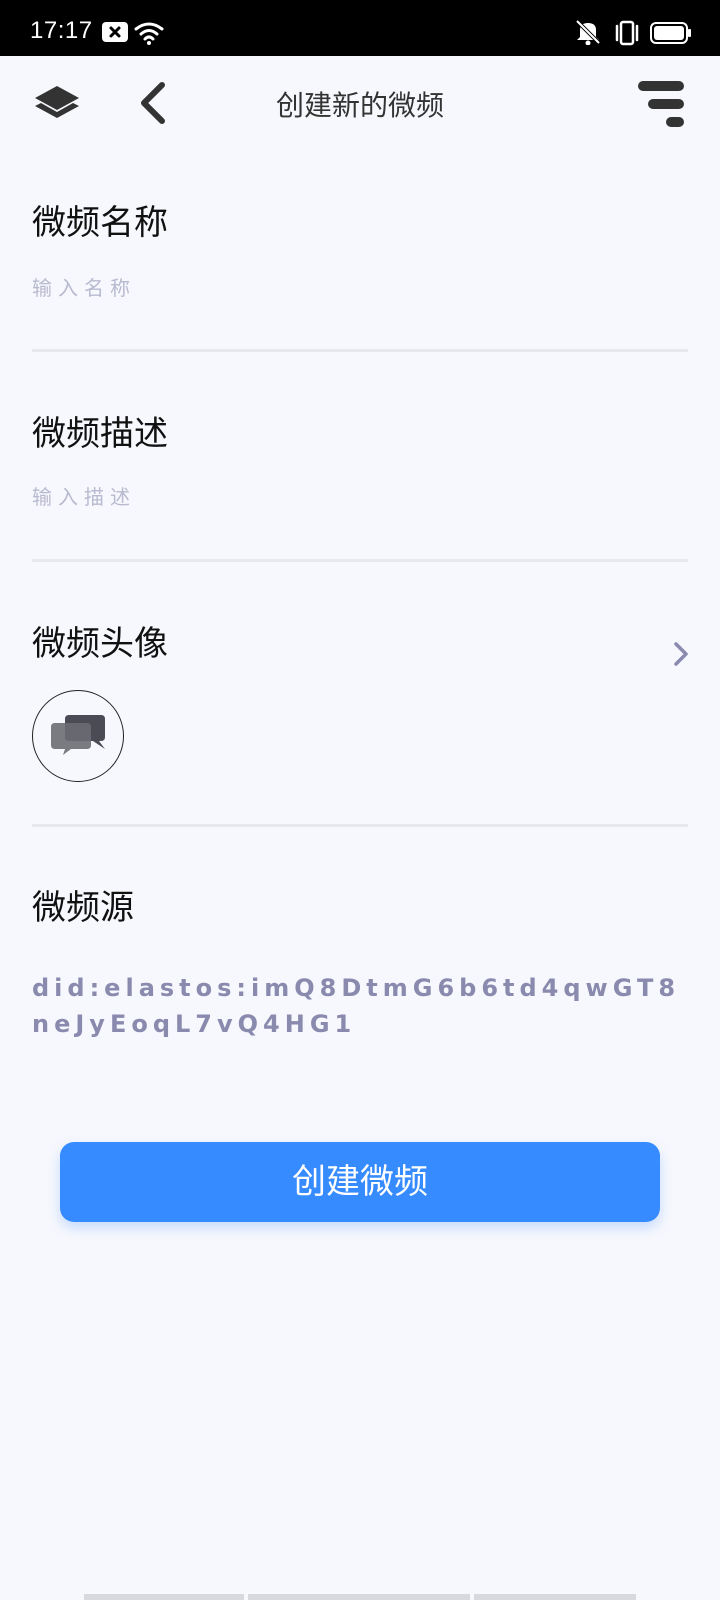  I want to click on chat-bubbles-icon, so click(78, 736).